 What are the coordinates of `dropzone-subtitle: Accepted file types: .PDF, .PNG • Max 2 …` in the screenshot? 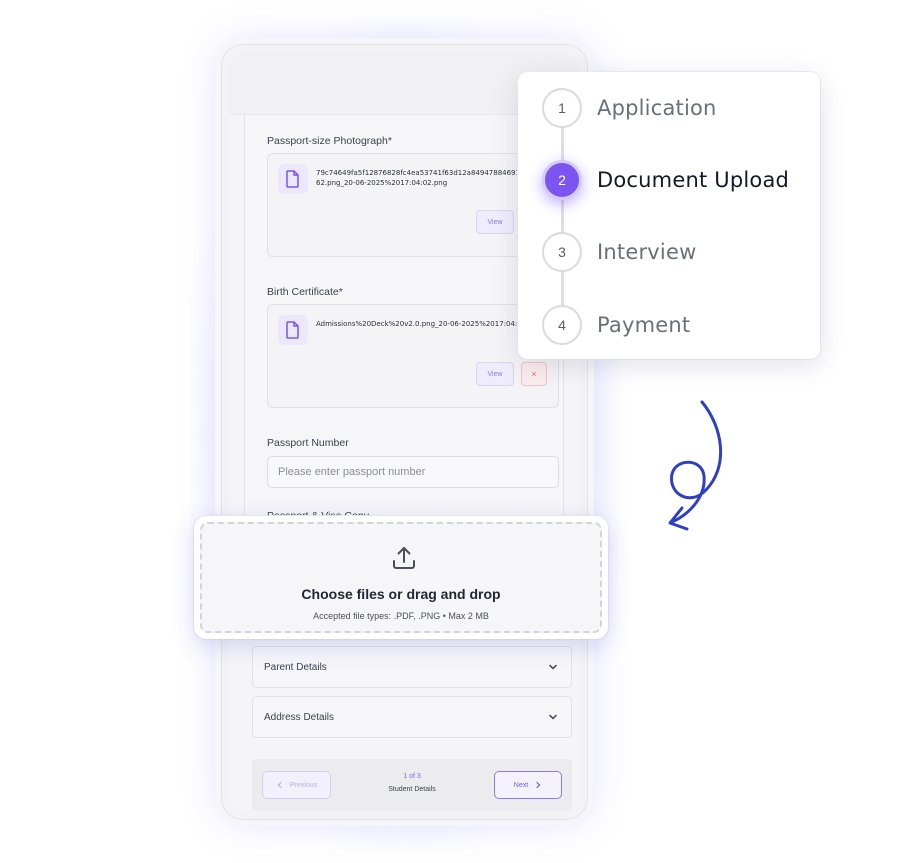 It's located at (401, 616).